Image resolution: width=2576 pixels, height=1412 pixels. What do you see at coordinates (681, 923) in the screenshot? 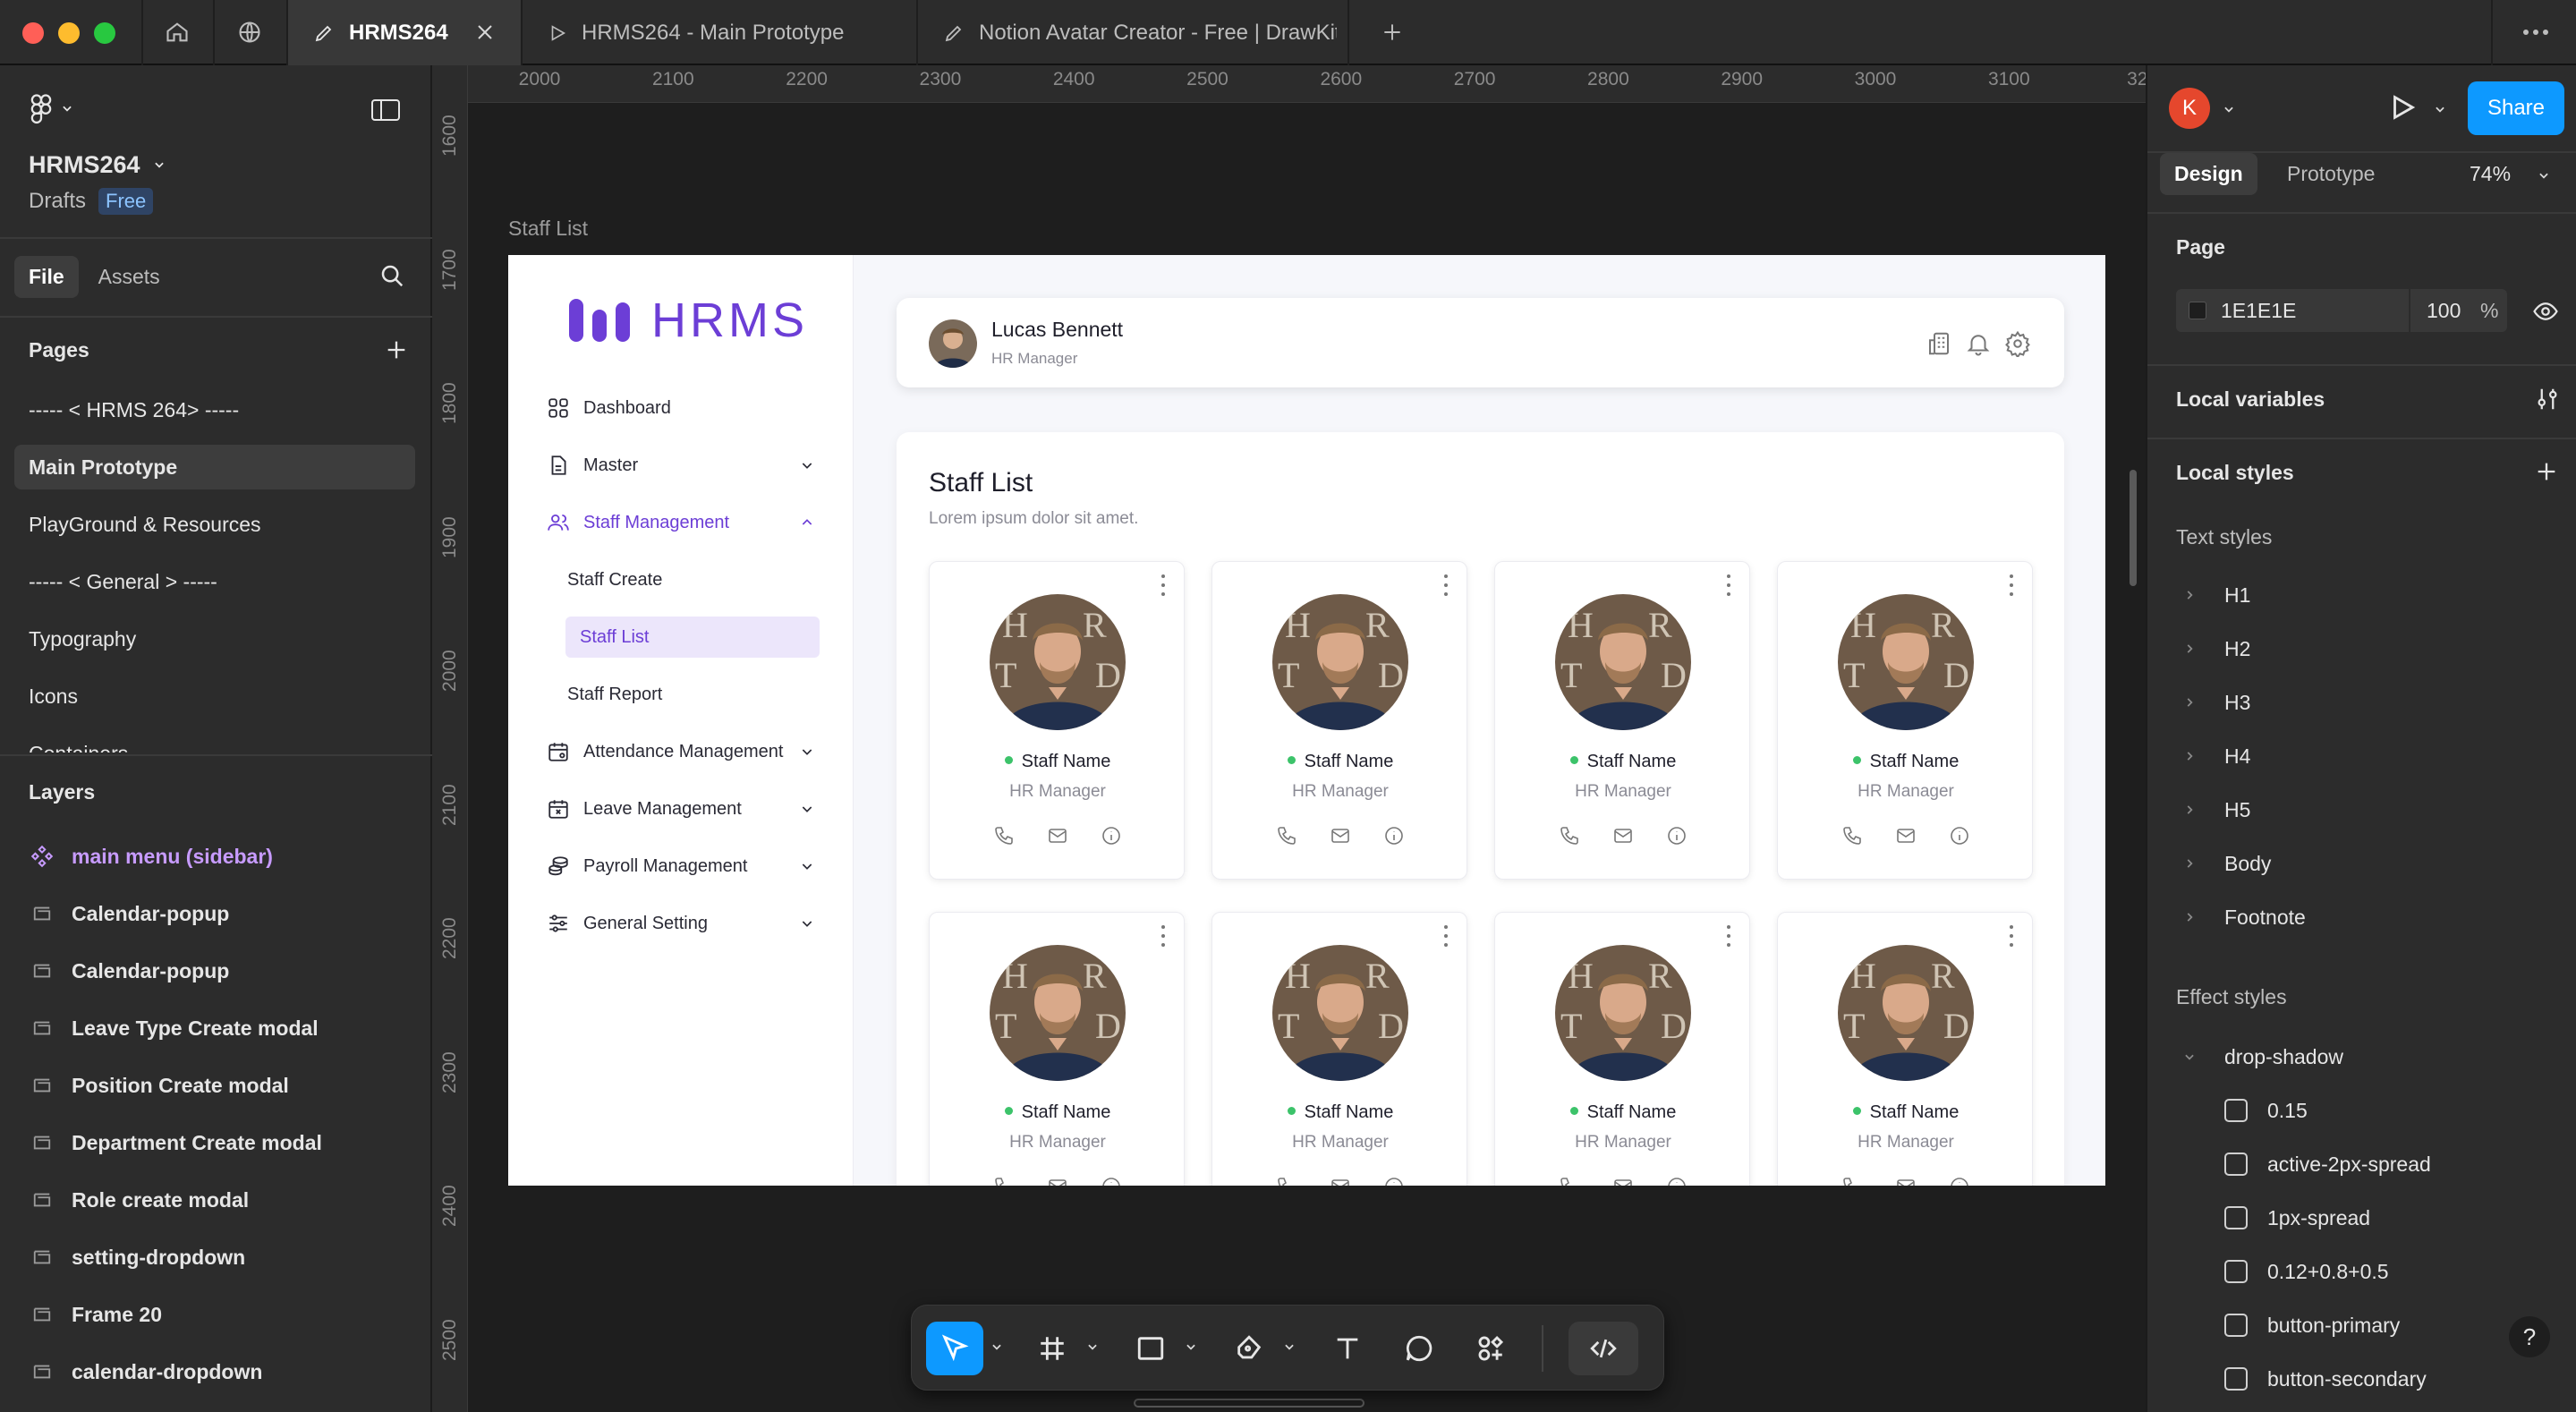
I see `nav-item: General Setting` at bounding box center [681, 923].